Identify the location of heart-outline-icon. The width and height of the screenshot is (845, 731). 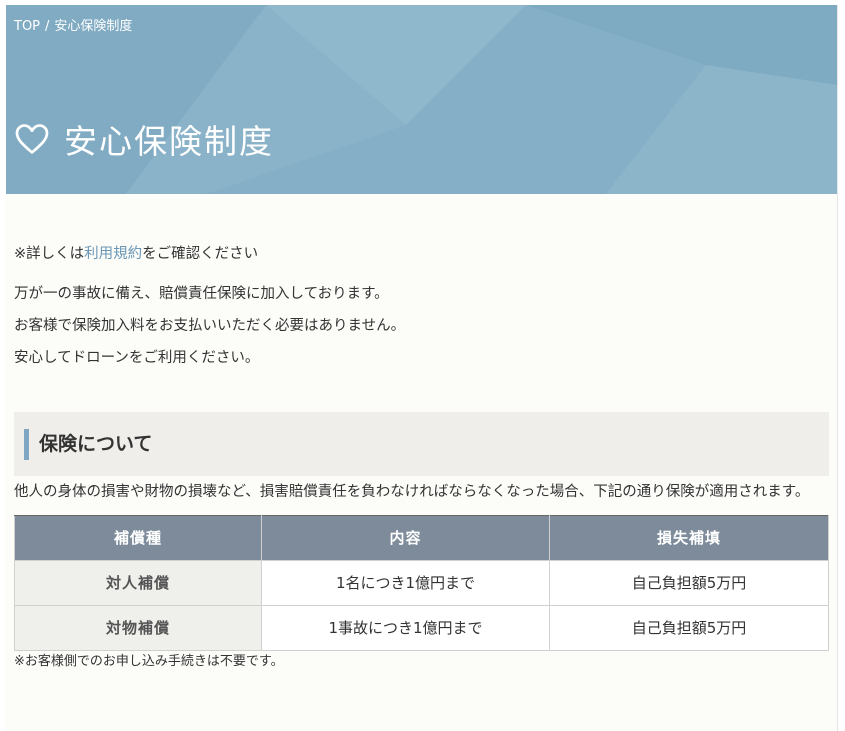
(32, 139).